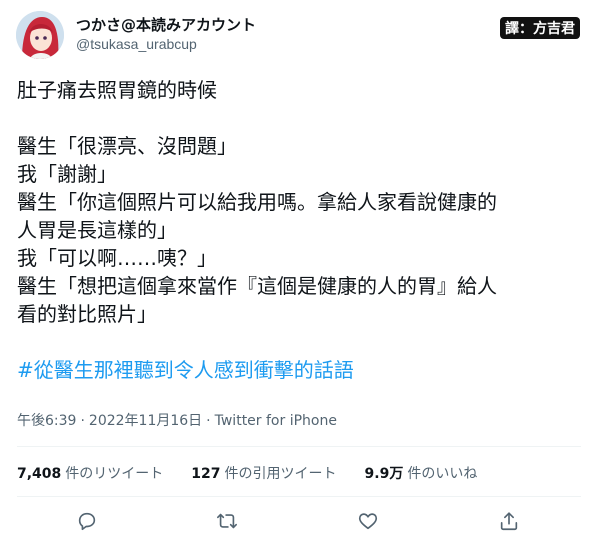 This screenshot has width=598, height=548. I want to click on tweet-line: 肚子痛去照胃鏡的時候, so click(117, 90).